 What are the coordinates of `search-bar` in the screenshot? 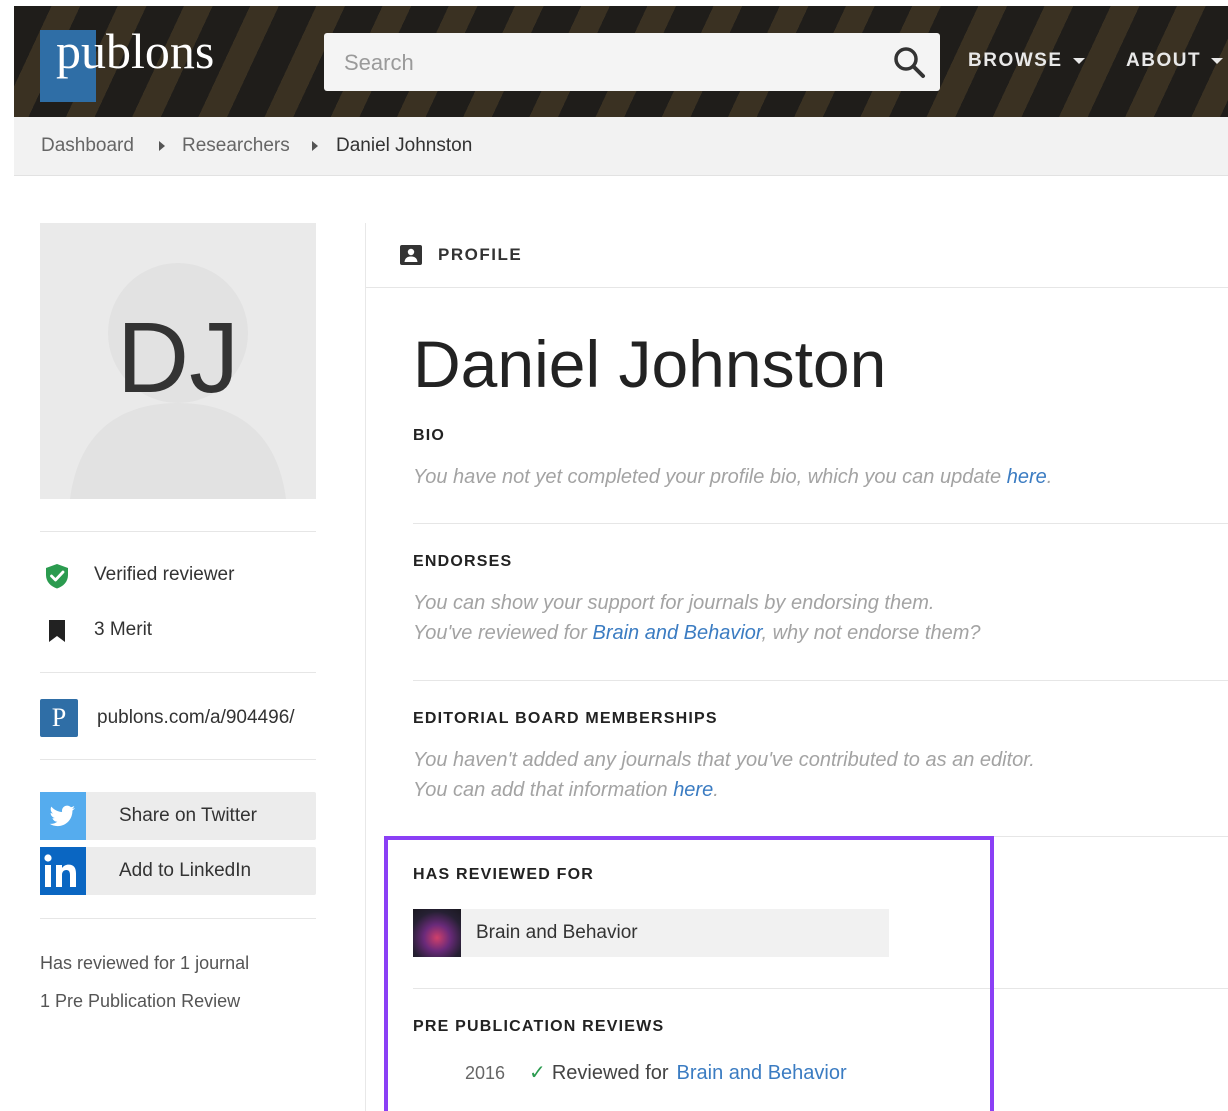 It's located at (632, 63).